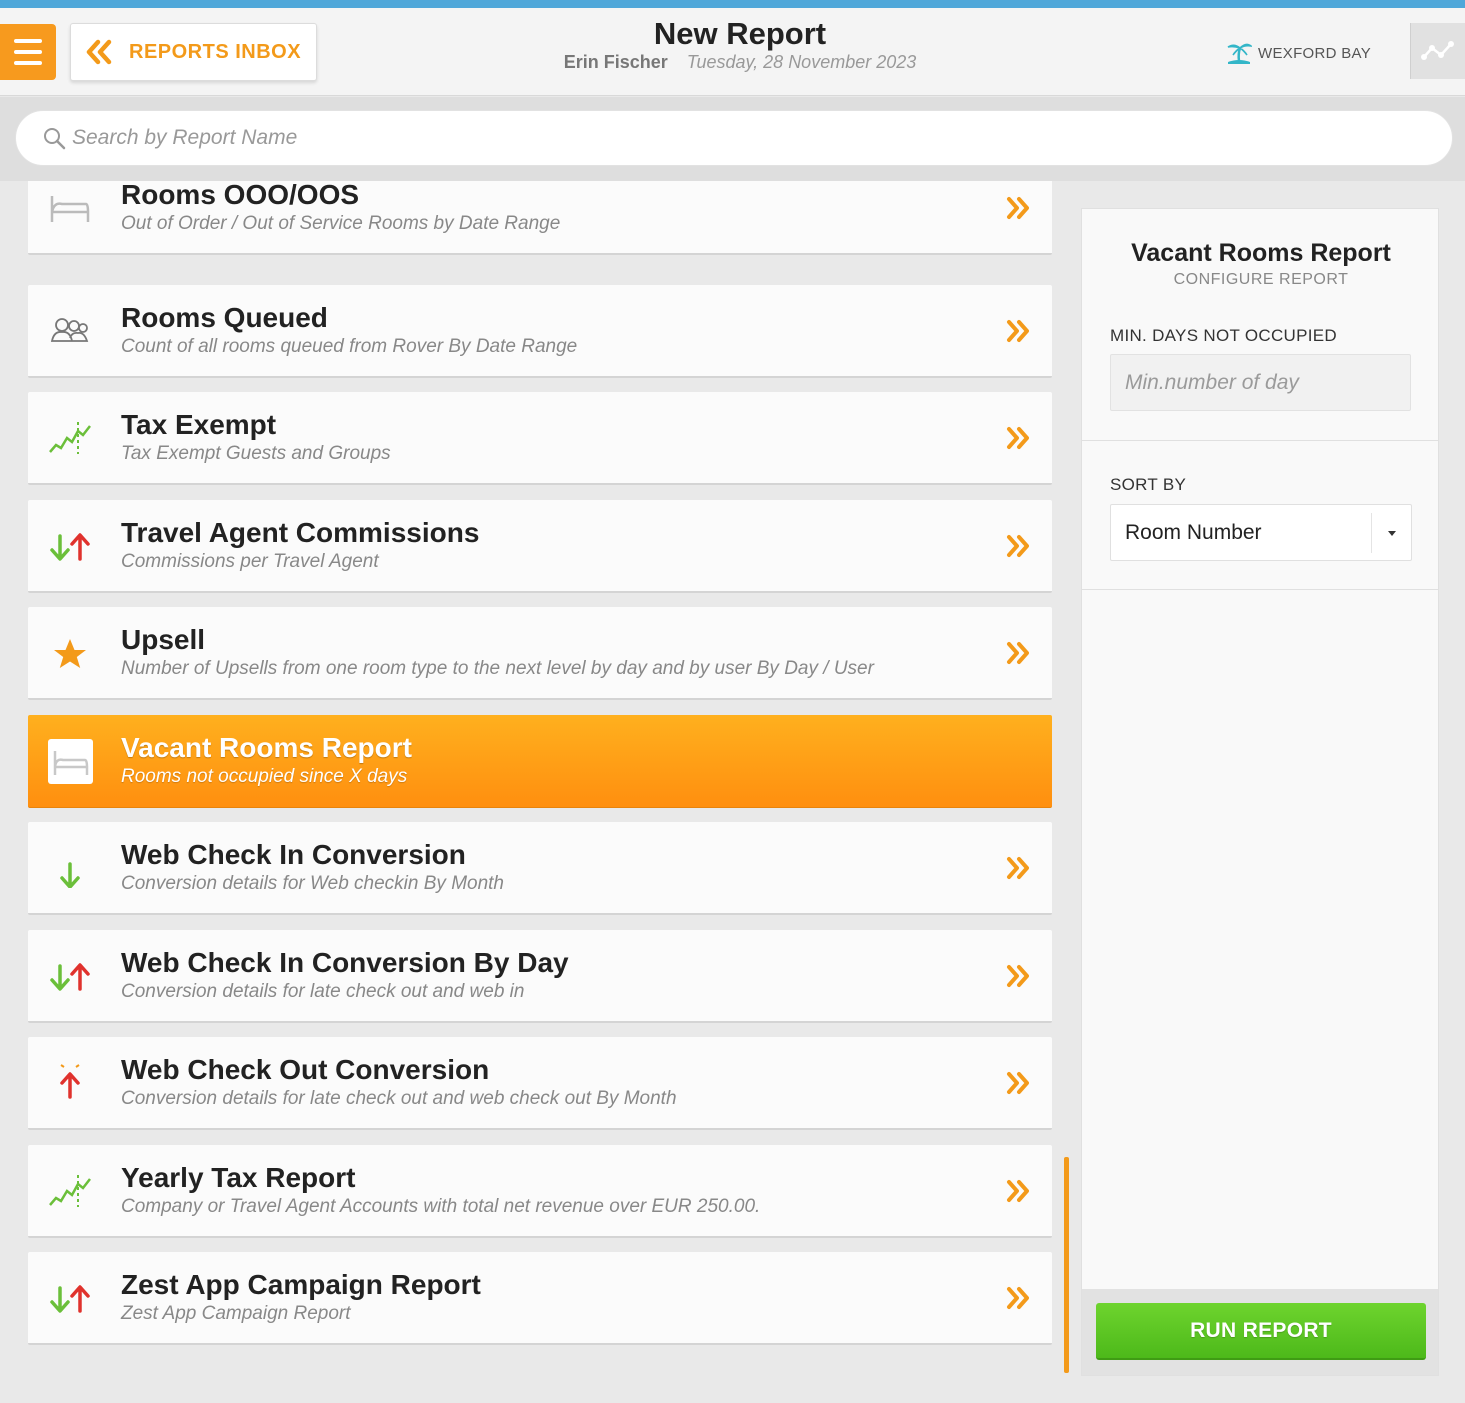 This screenshot has width=1465, height=1403. What do you see at coordinates (1193, 532) in the screenshot?
I see `sort-by-value: Room Number` at bounding box center [1193, 532].